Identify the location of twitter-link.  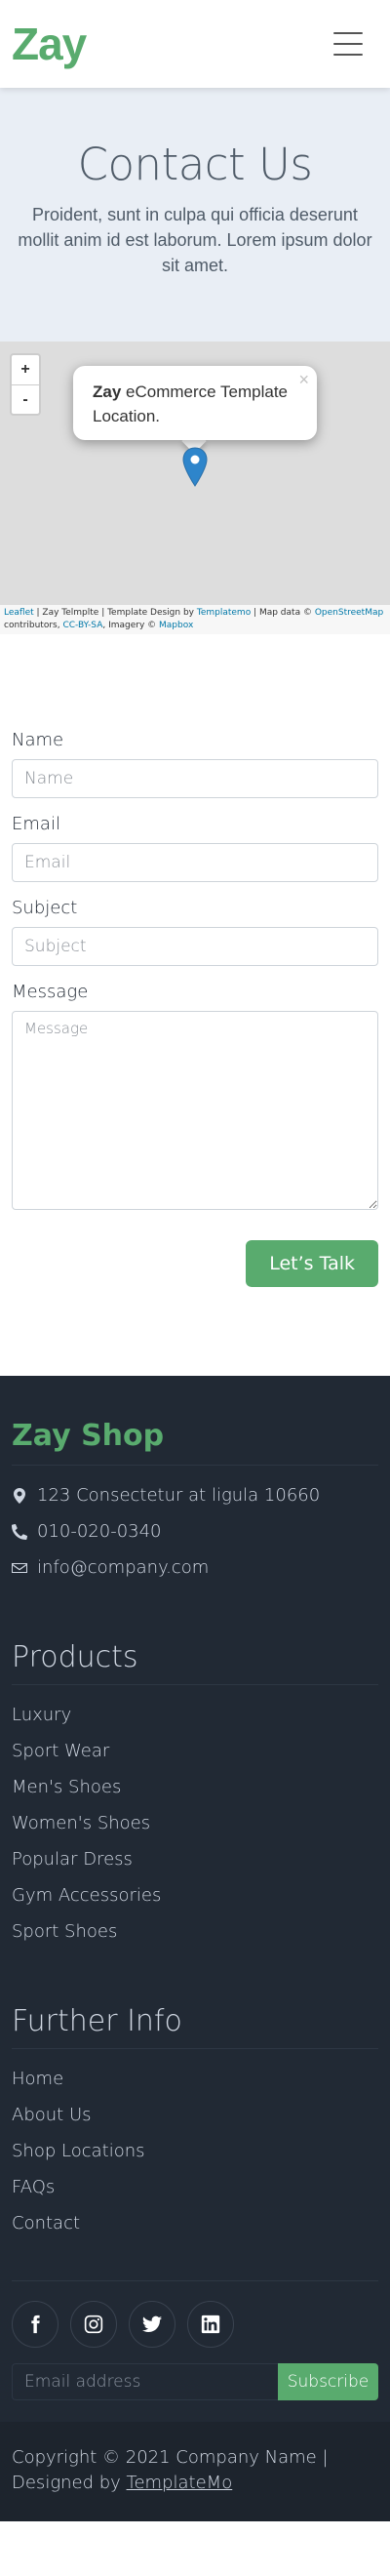
(152, 2324).